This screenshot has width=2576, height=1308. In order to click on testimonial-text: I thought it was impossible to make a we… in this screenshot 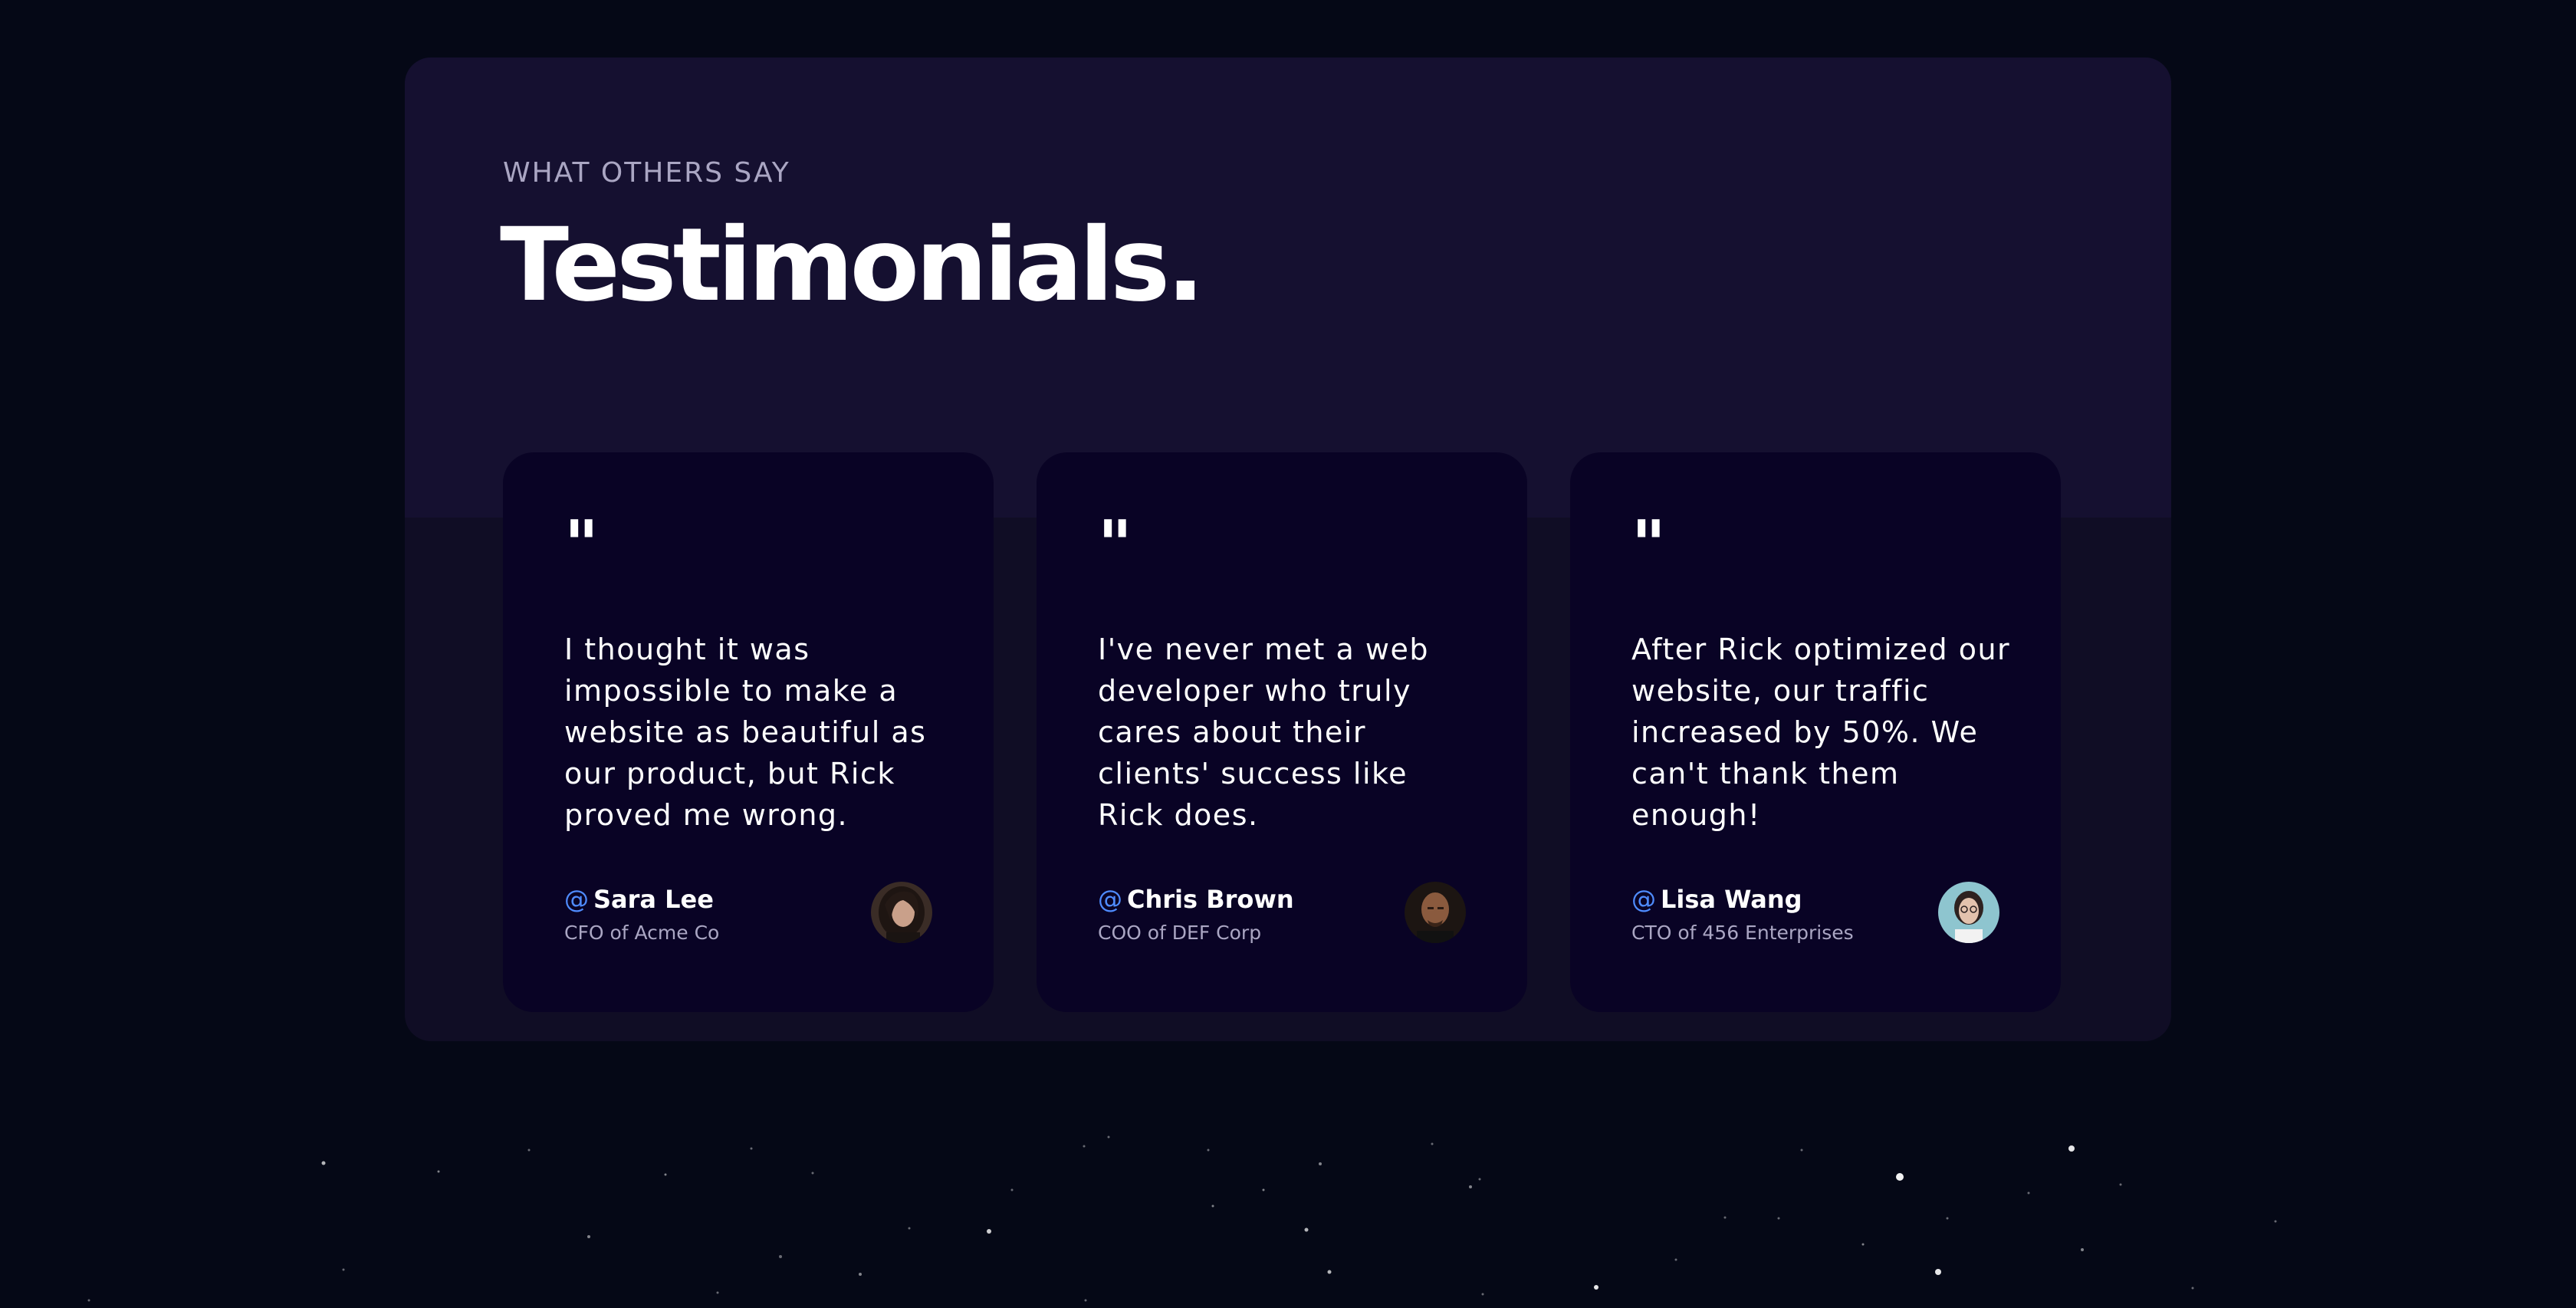, I will do `click(746, 732)`.